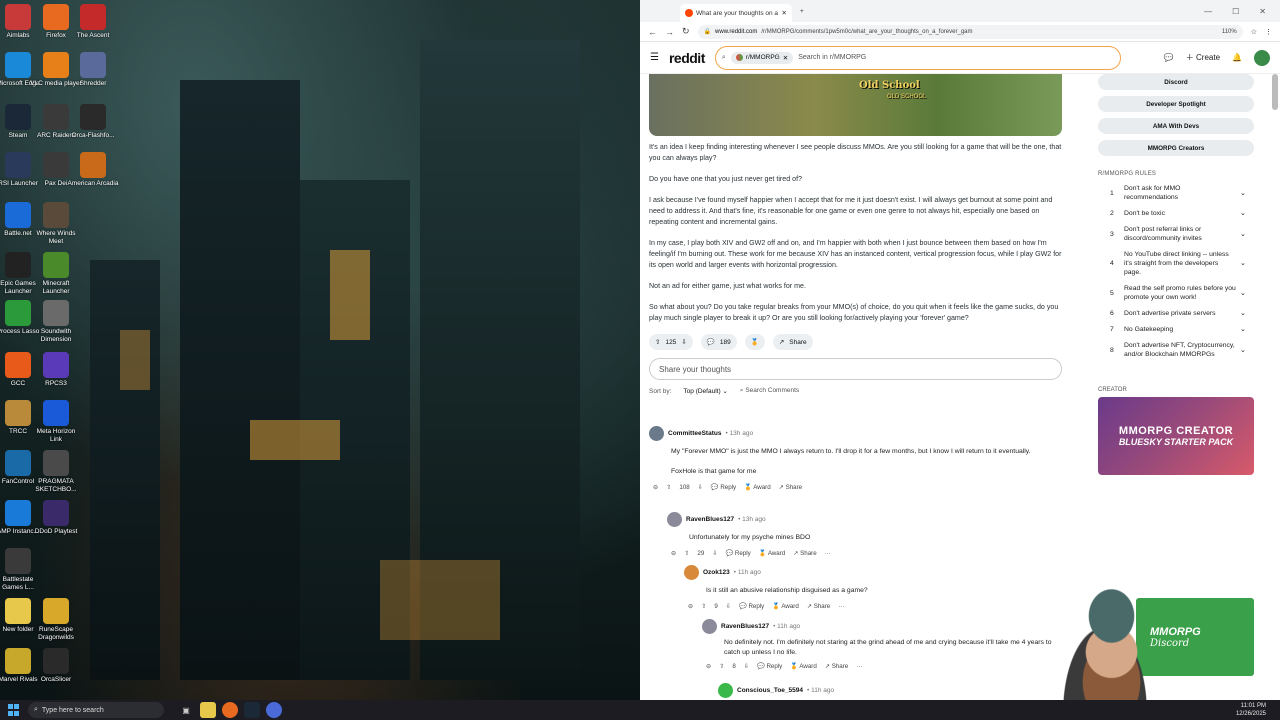 The width and height of the screenshot is (1280, 720). Describe the element at coordinates (736, 13) in the screenshot. I see `active-tab: What are your thoughts on a 'fo ✕` at that location.